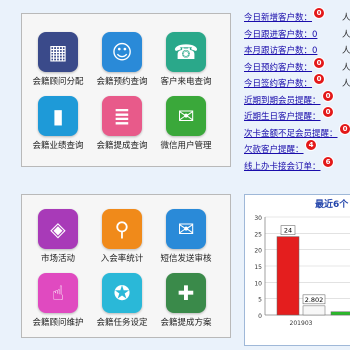 The height and width of the screenshot is (350, 350). Describe the element at coordinates (122, 323) in the screenshot. I see `tile-label: 会籍任务设定` at that location.